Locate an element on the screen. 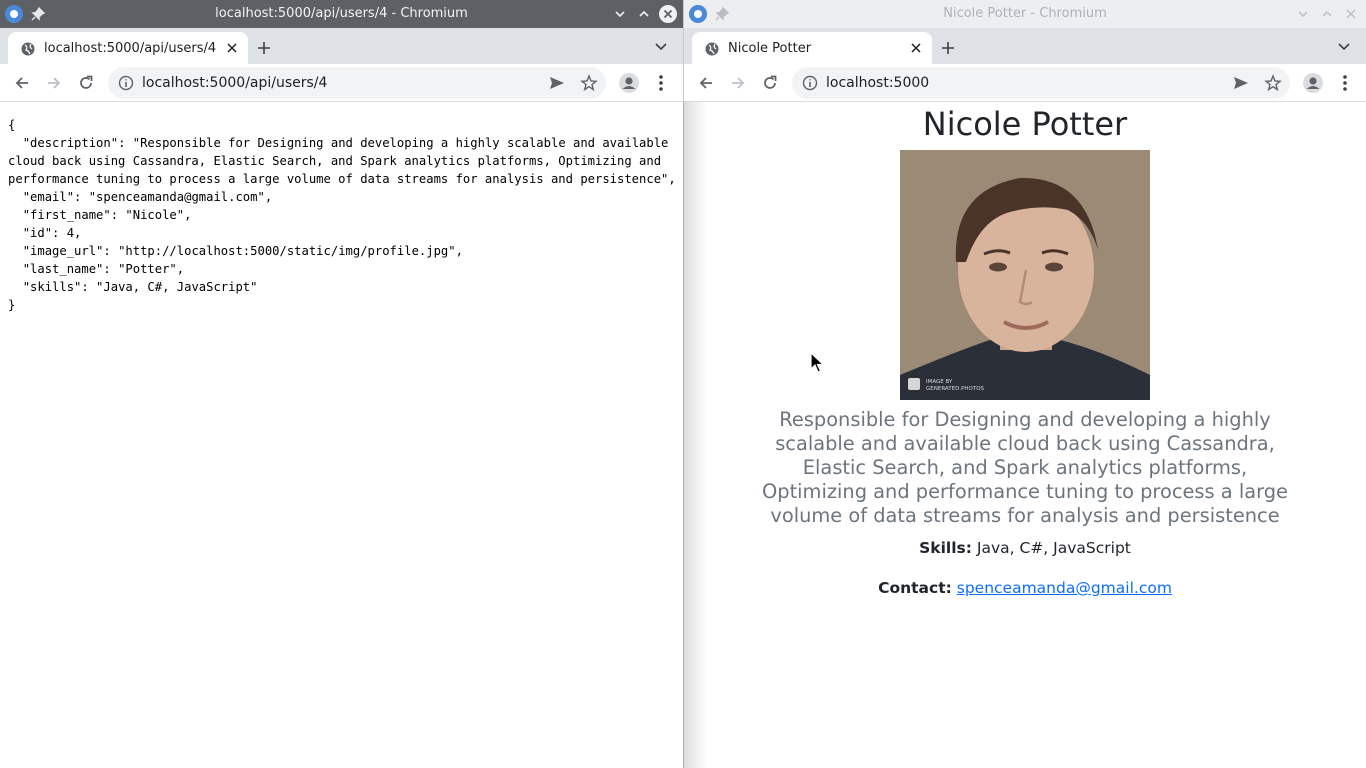  address-bar: localhost:5000/api/users/4 is located at coordinates (357, 83).